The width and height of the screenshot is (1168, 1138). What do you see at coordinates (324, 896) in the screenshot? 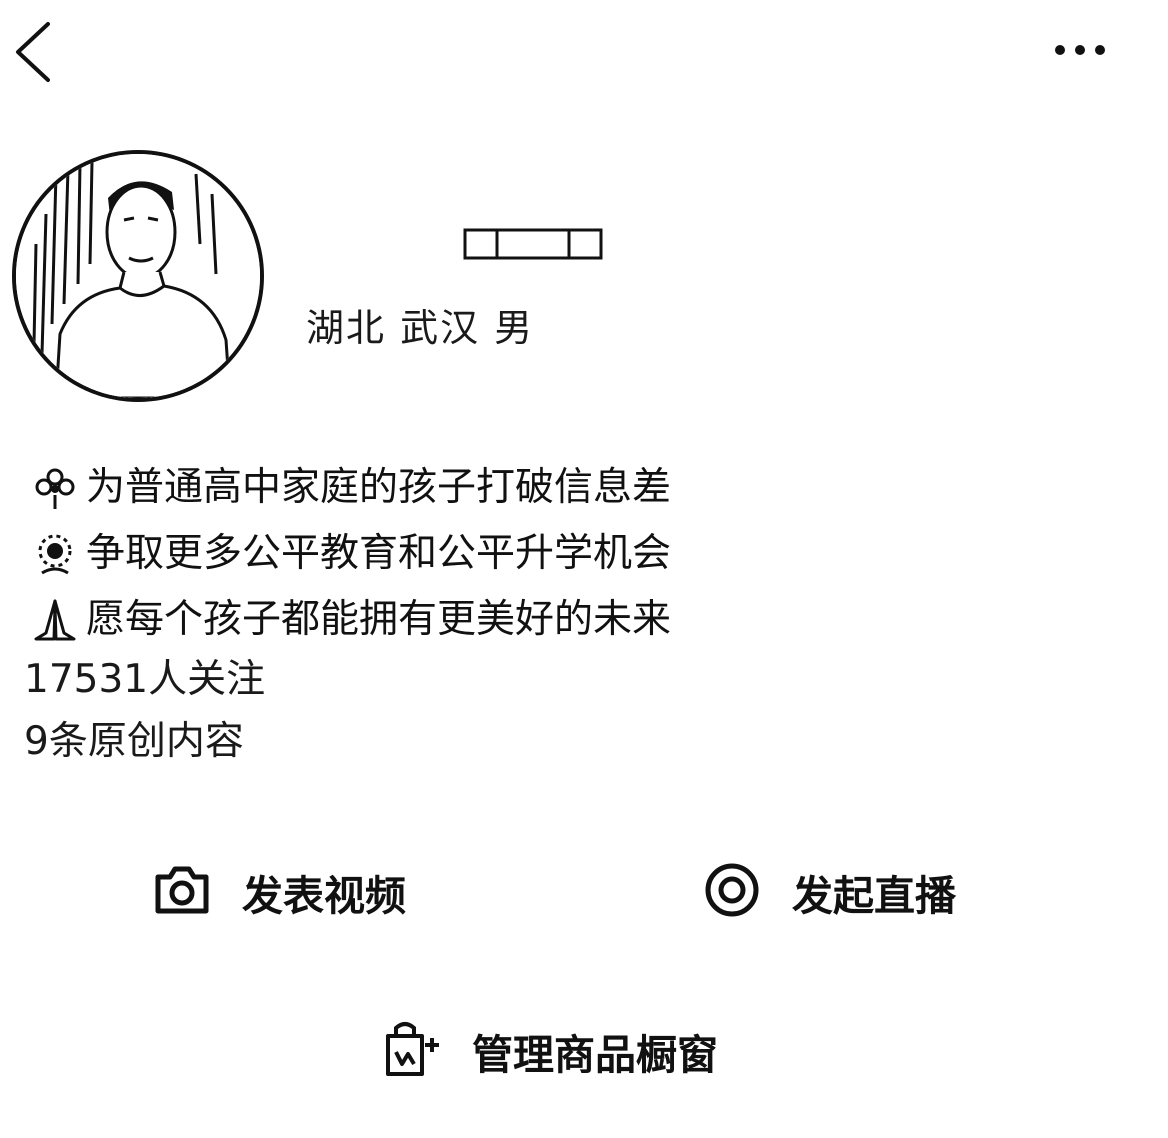
I see `publish-video-label: 发表视频` at bounding box center [324, 896].